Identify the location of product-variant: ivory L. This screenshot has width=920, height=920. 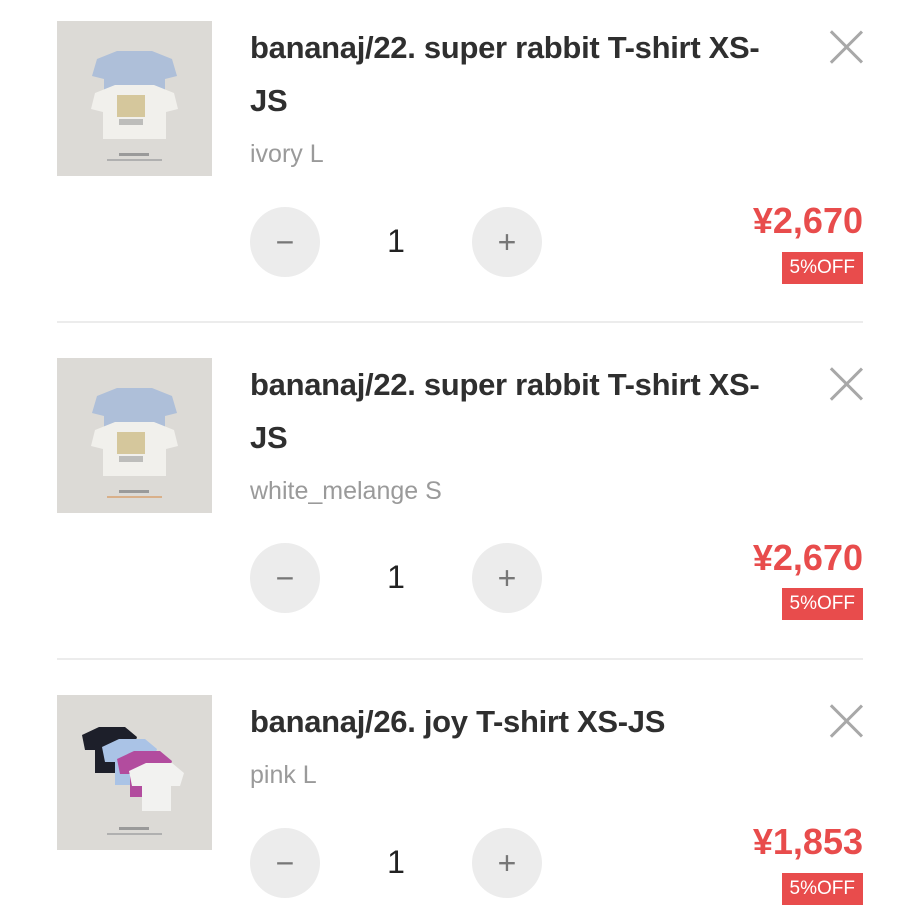
(287, 154).